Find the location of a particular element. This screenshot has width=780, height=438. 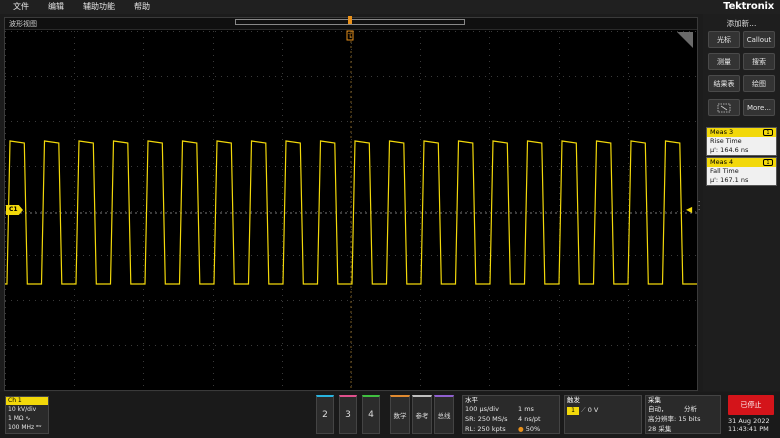

menu-help: 帮助 is located at coordinates (142, 7).